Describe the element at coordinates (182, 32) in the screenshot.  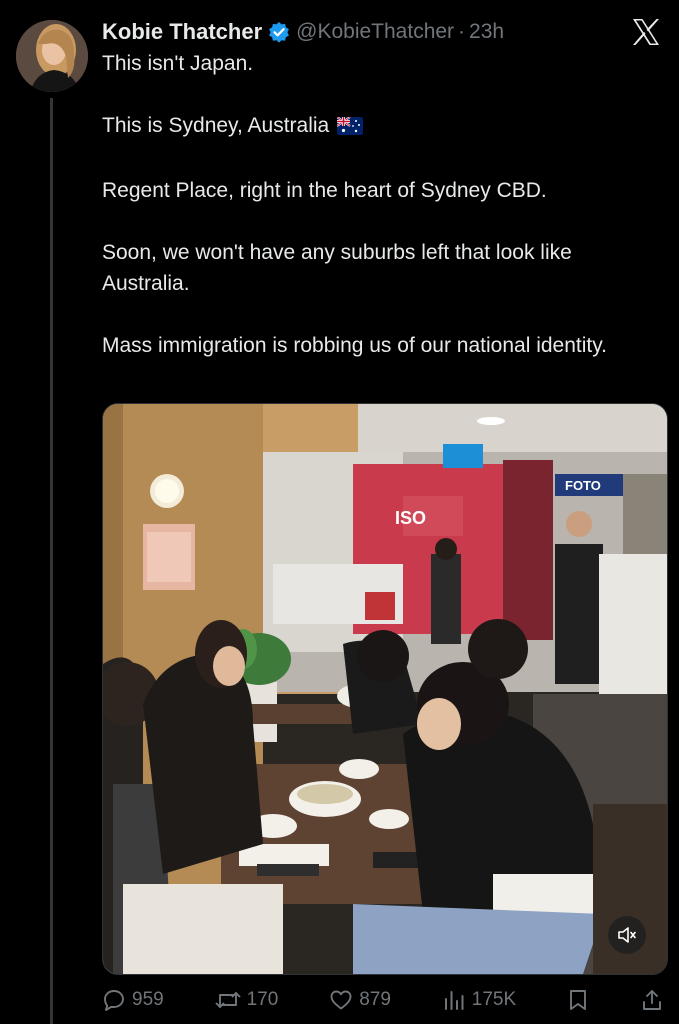
I see `author-name: Kobie Thatcher` at that location.